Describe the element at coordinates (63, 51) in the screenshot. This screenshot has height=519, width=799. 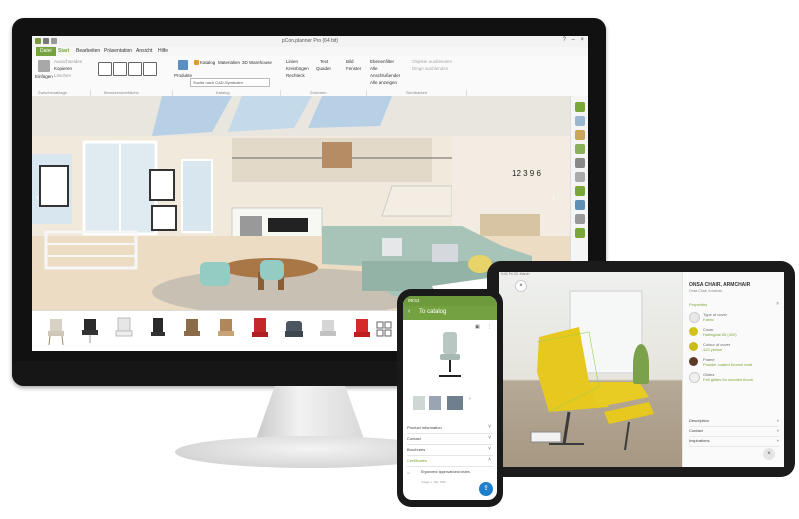
I see `menu-start: Start` at that location.